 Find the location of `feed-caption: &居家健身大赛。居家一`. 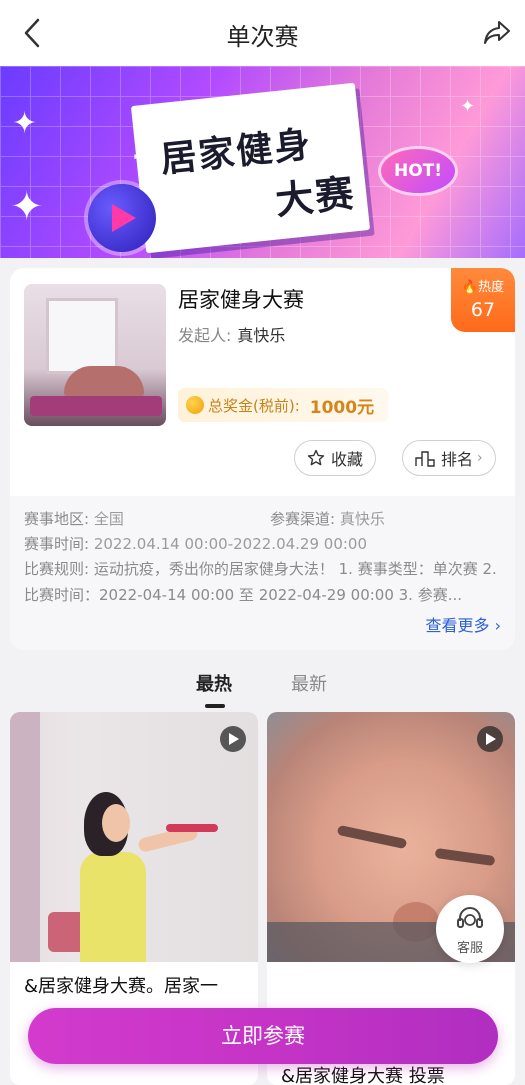

feed-caption: &居家健身大赛。居家一 is located at coordinates (121, 986).